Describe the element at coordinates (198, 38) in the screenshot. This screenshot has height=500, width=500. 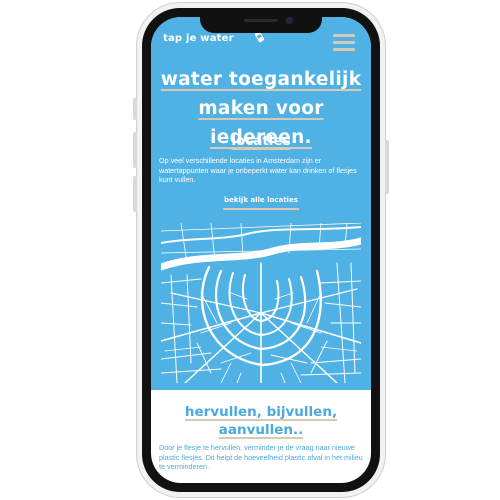
I see `site-logo: tap je water` at that location.